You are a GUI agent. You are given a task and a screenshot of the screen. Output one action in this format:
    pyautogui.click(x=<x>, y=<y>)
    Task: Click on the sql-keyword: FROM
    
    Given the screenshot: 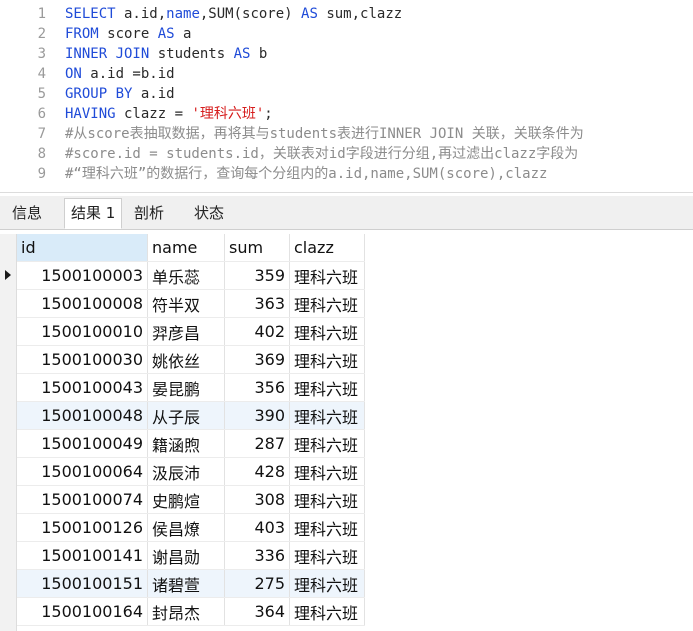 What is the action you would take?
    pyautogui.click(x=82, y=34)
    